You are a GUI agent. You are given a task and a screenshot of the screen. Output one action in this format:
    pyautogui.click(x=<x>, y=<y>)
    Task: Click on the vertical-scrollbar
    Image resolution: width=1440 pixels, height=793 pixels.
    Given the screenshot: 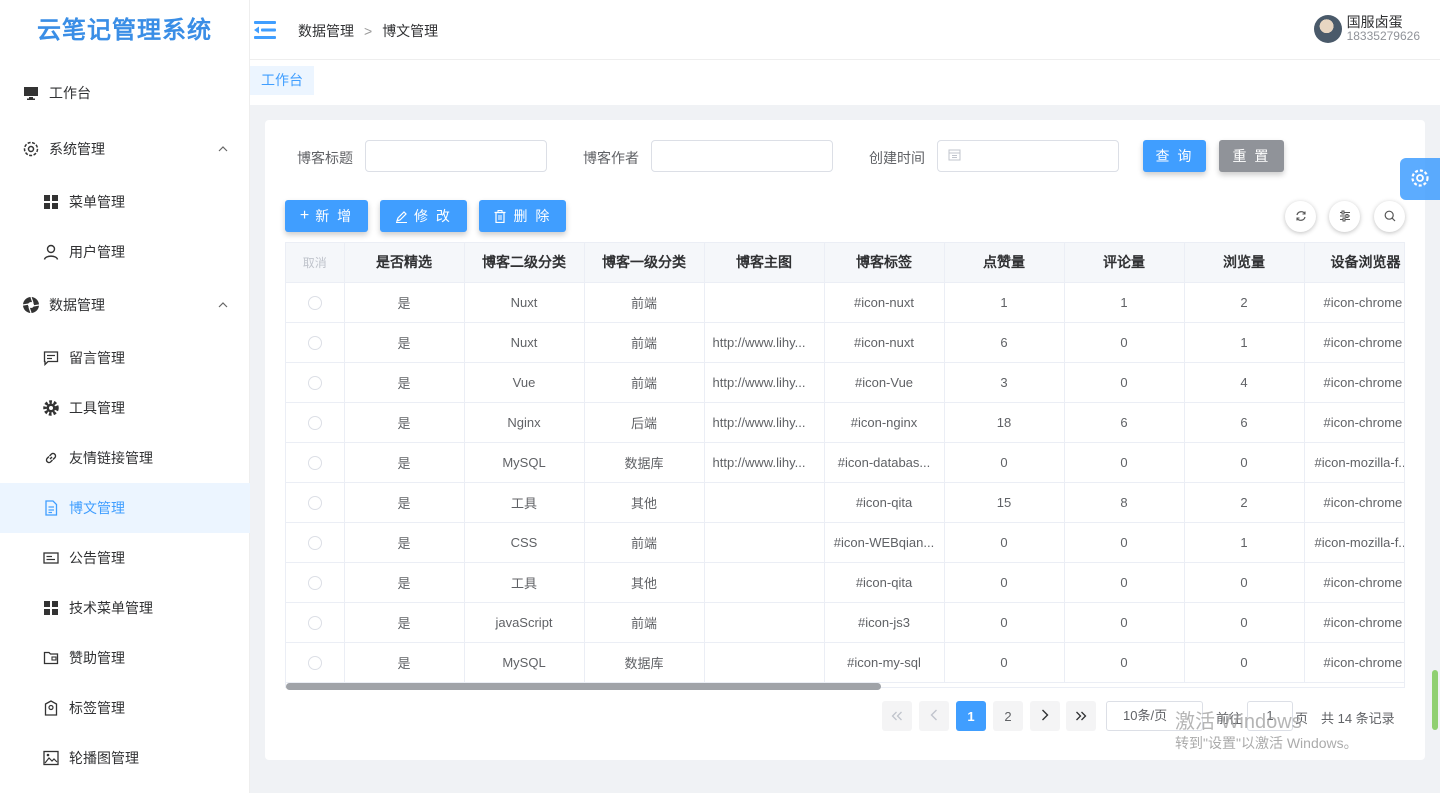 What is the action you would take?
    pyautogui.click(x=1435, y=700)
    